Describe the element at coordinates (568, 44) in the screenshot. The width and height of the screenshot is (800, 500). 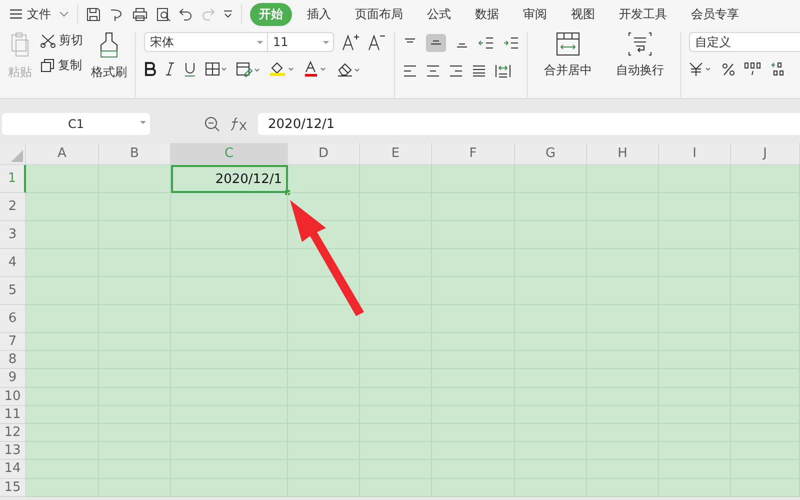
I see `merge-cells-icon` at that location.